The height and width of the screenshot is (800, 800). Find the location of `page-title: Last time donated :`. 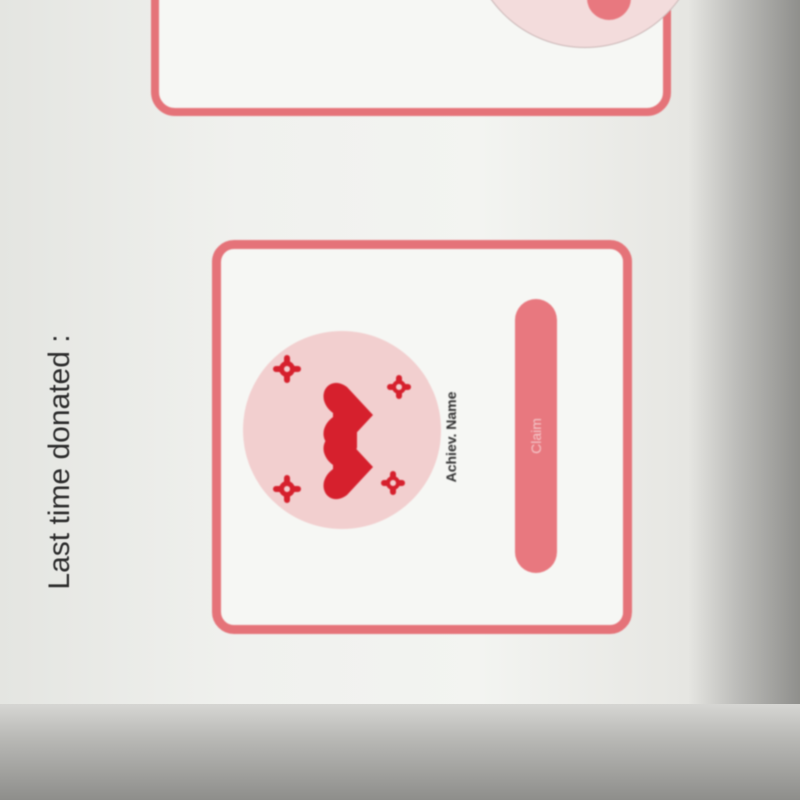

page-title: Last time donated : is located at coordinates (59, 462).